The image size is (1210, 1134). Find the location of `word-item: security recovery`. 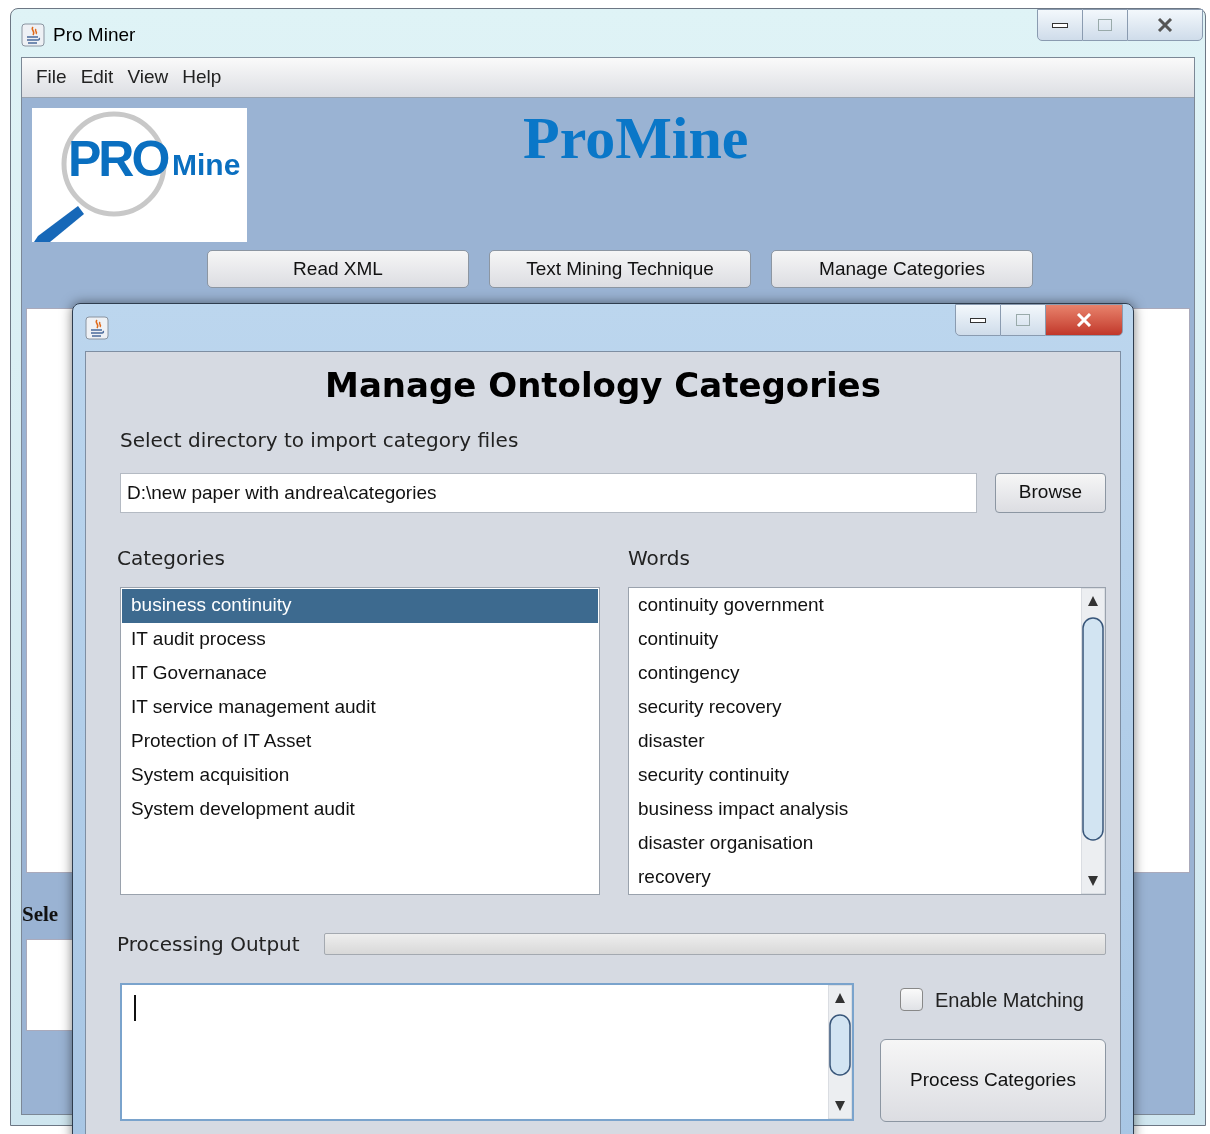

word-item: security recovery is located at coordinates (855, 707).